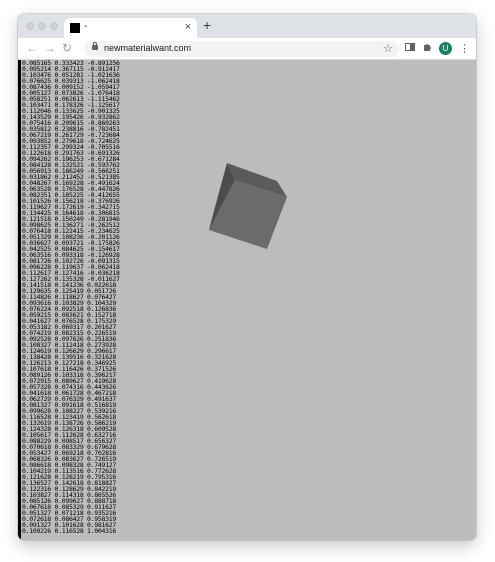  What do you see at coordinates (69, 531) in the screenshot?
I see `coordinate-line: 0.109226 0.116528 1.004316` at bounding box center [69, 531].